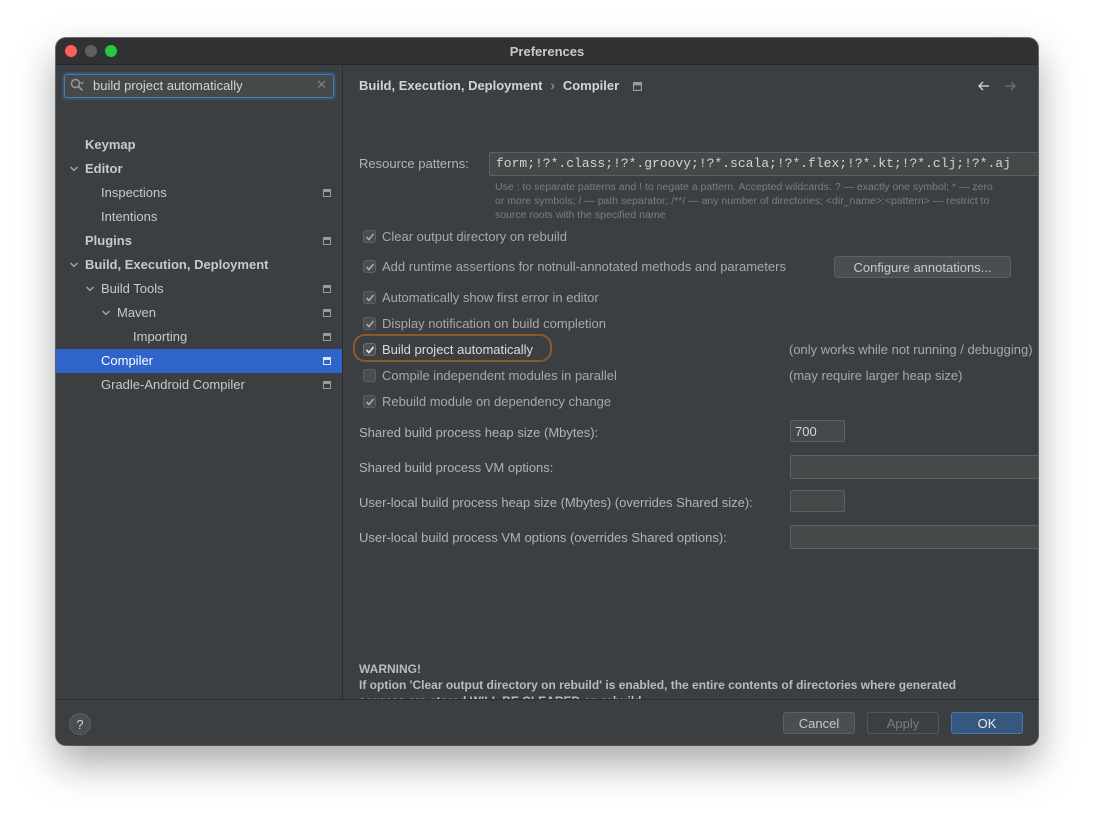  I want to click on build-project-automatically-label: Build project automatically, so click(457, 349).